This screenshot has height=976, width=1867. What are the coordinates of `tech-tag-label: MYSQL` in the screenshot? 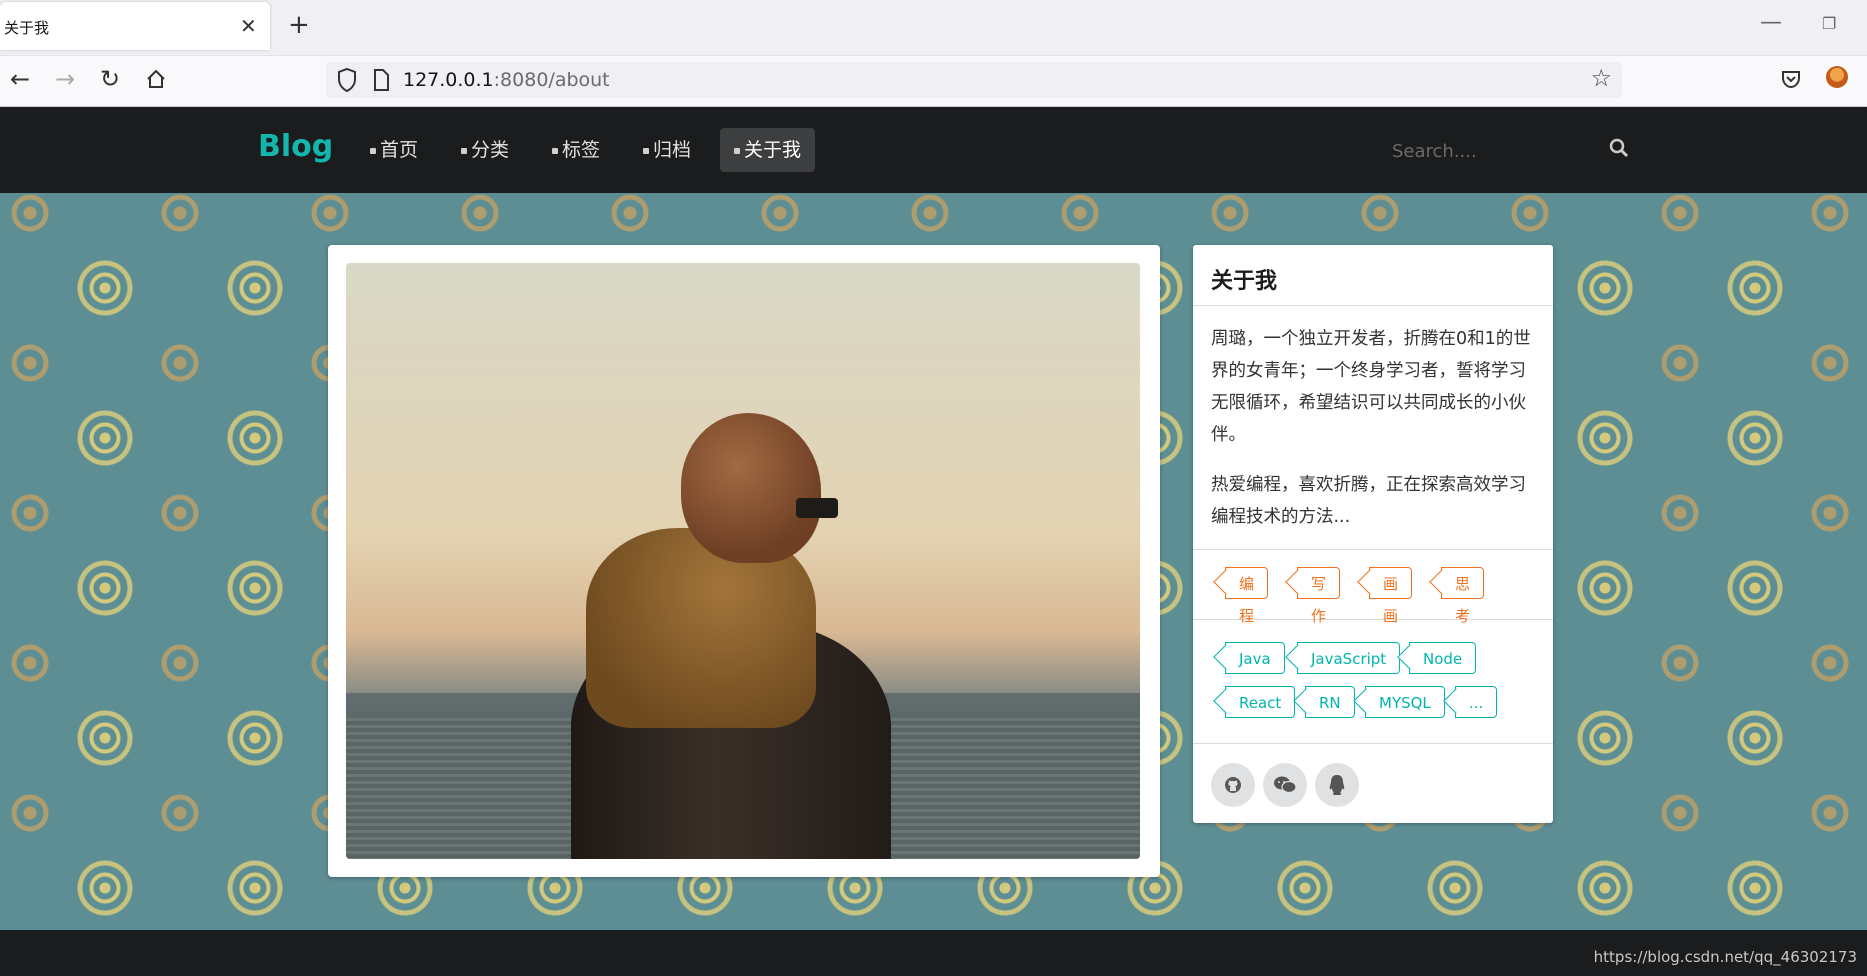 It's located at (1405, 703).